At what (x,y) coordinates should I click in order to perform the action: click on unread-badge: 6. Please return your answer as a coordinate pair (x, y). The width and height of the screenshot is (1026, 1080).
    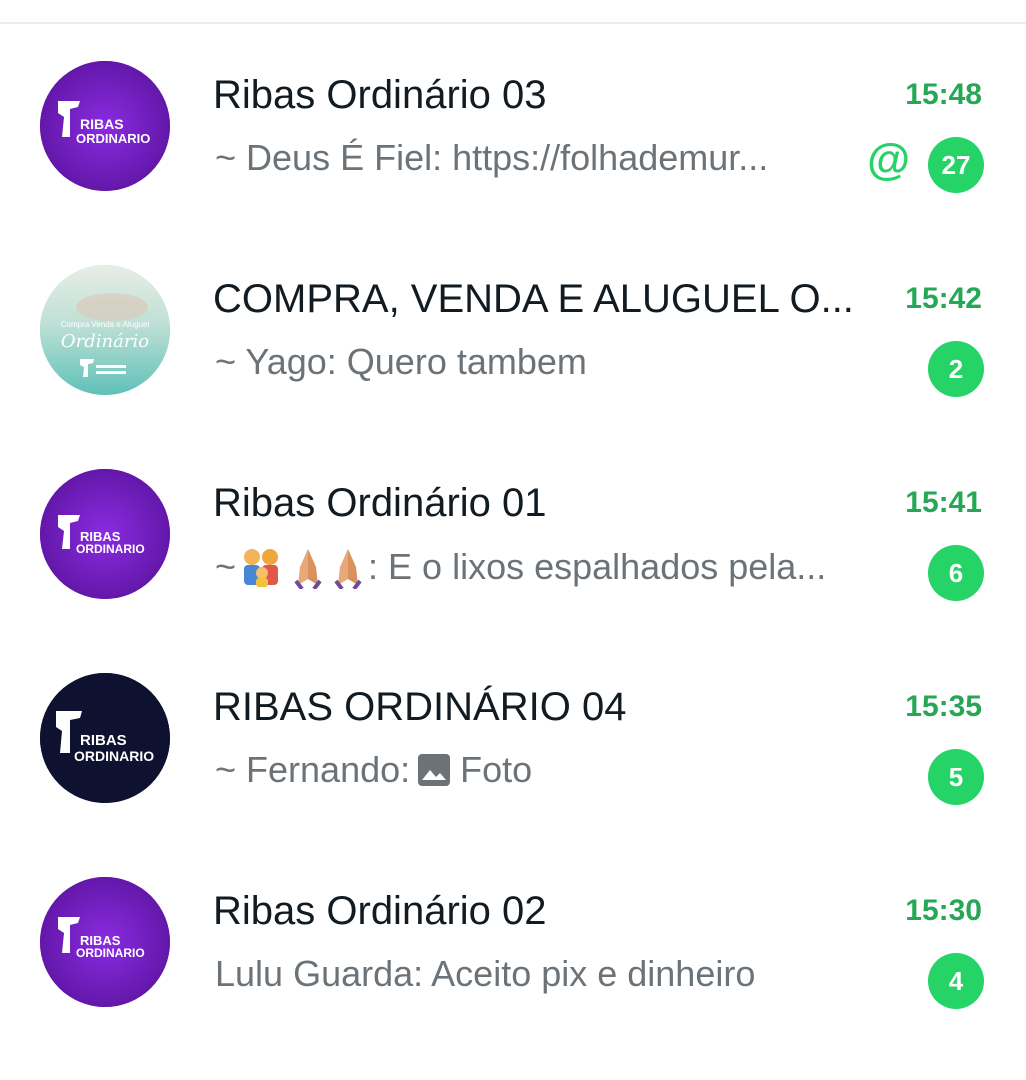
    Looking at the image, I should click on (956, 573).